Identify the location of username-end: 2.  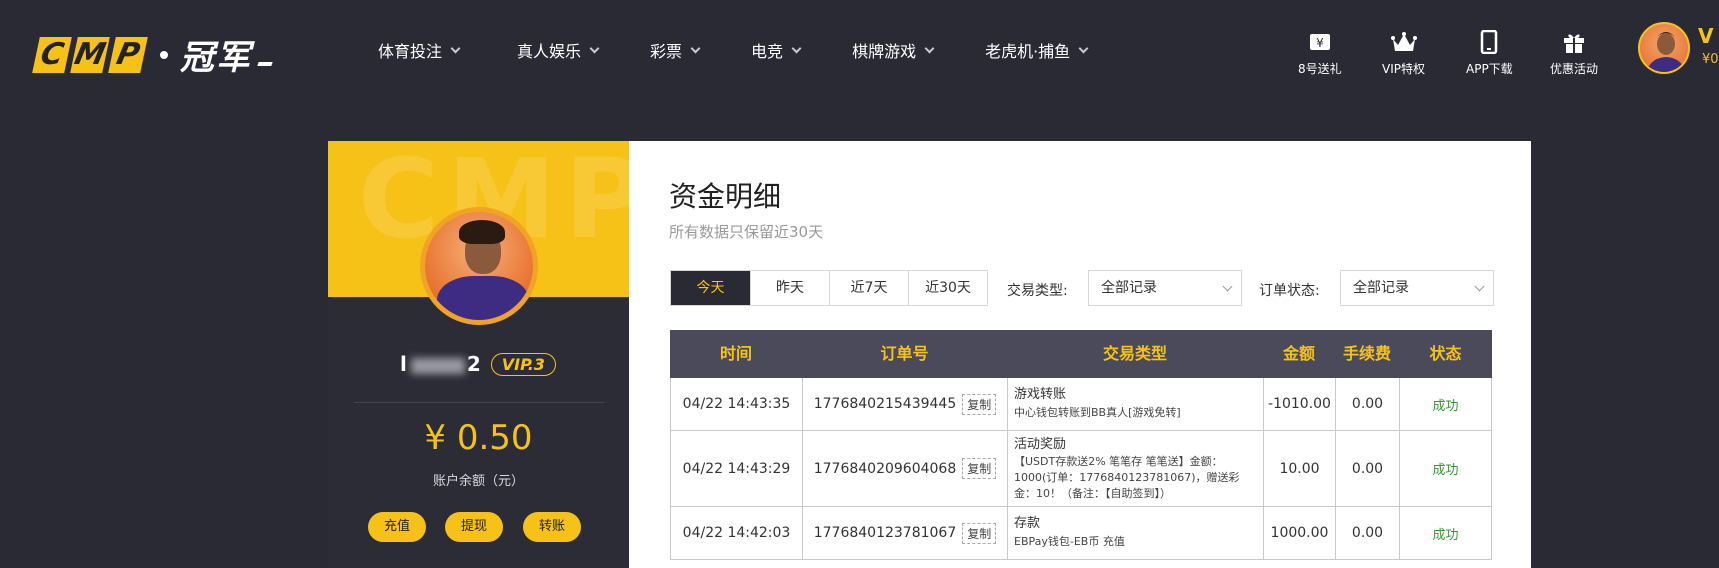
(474, 364).